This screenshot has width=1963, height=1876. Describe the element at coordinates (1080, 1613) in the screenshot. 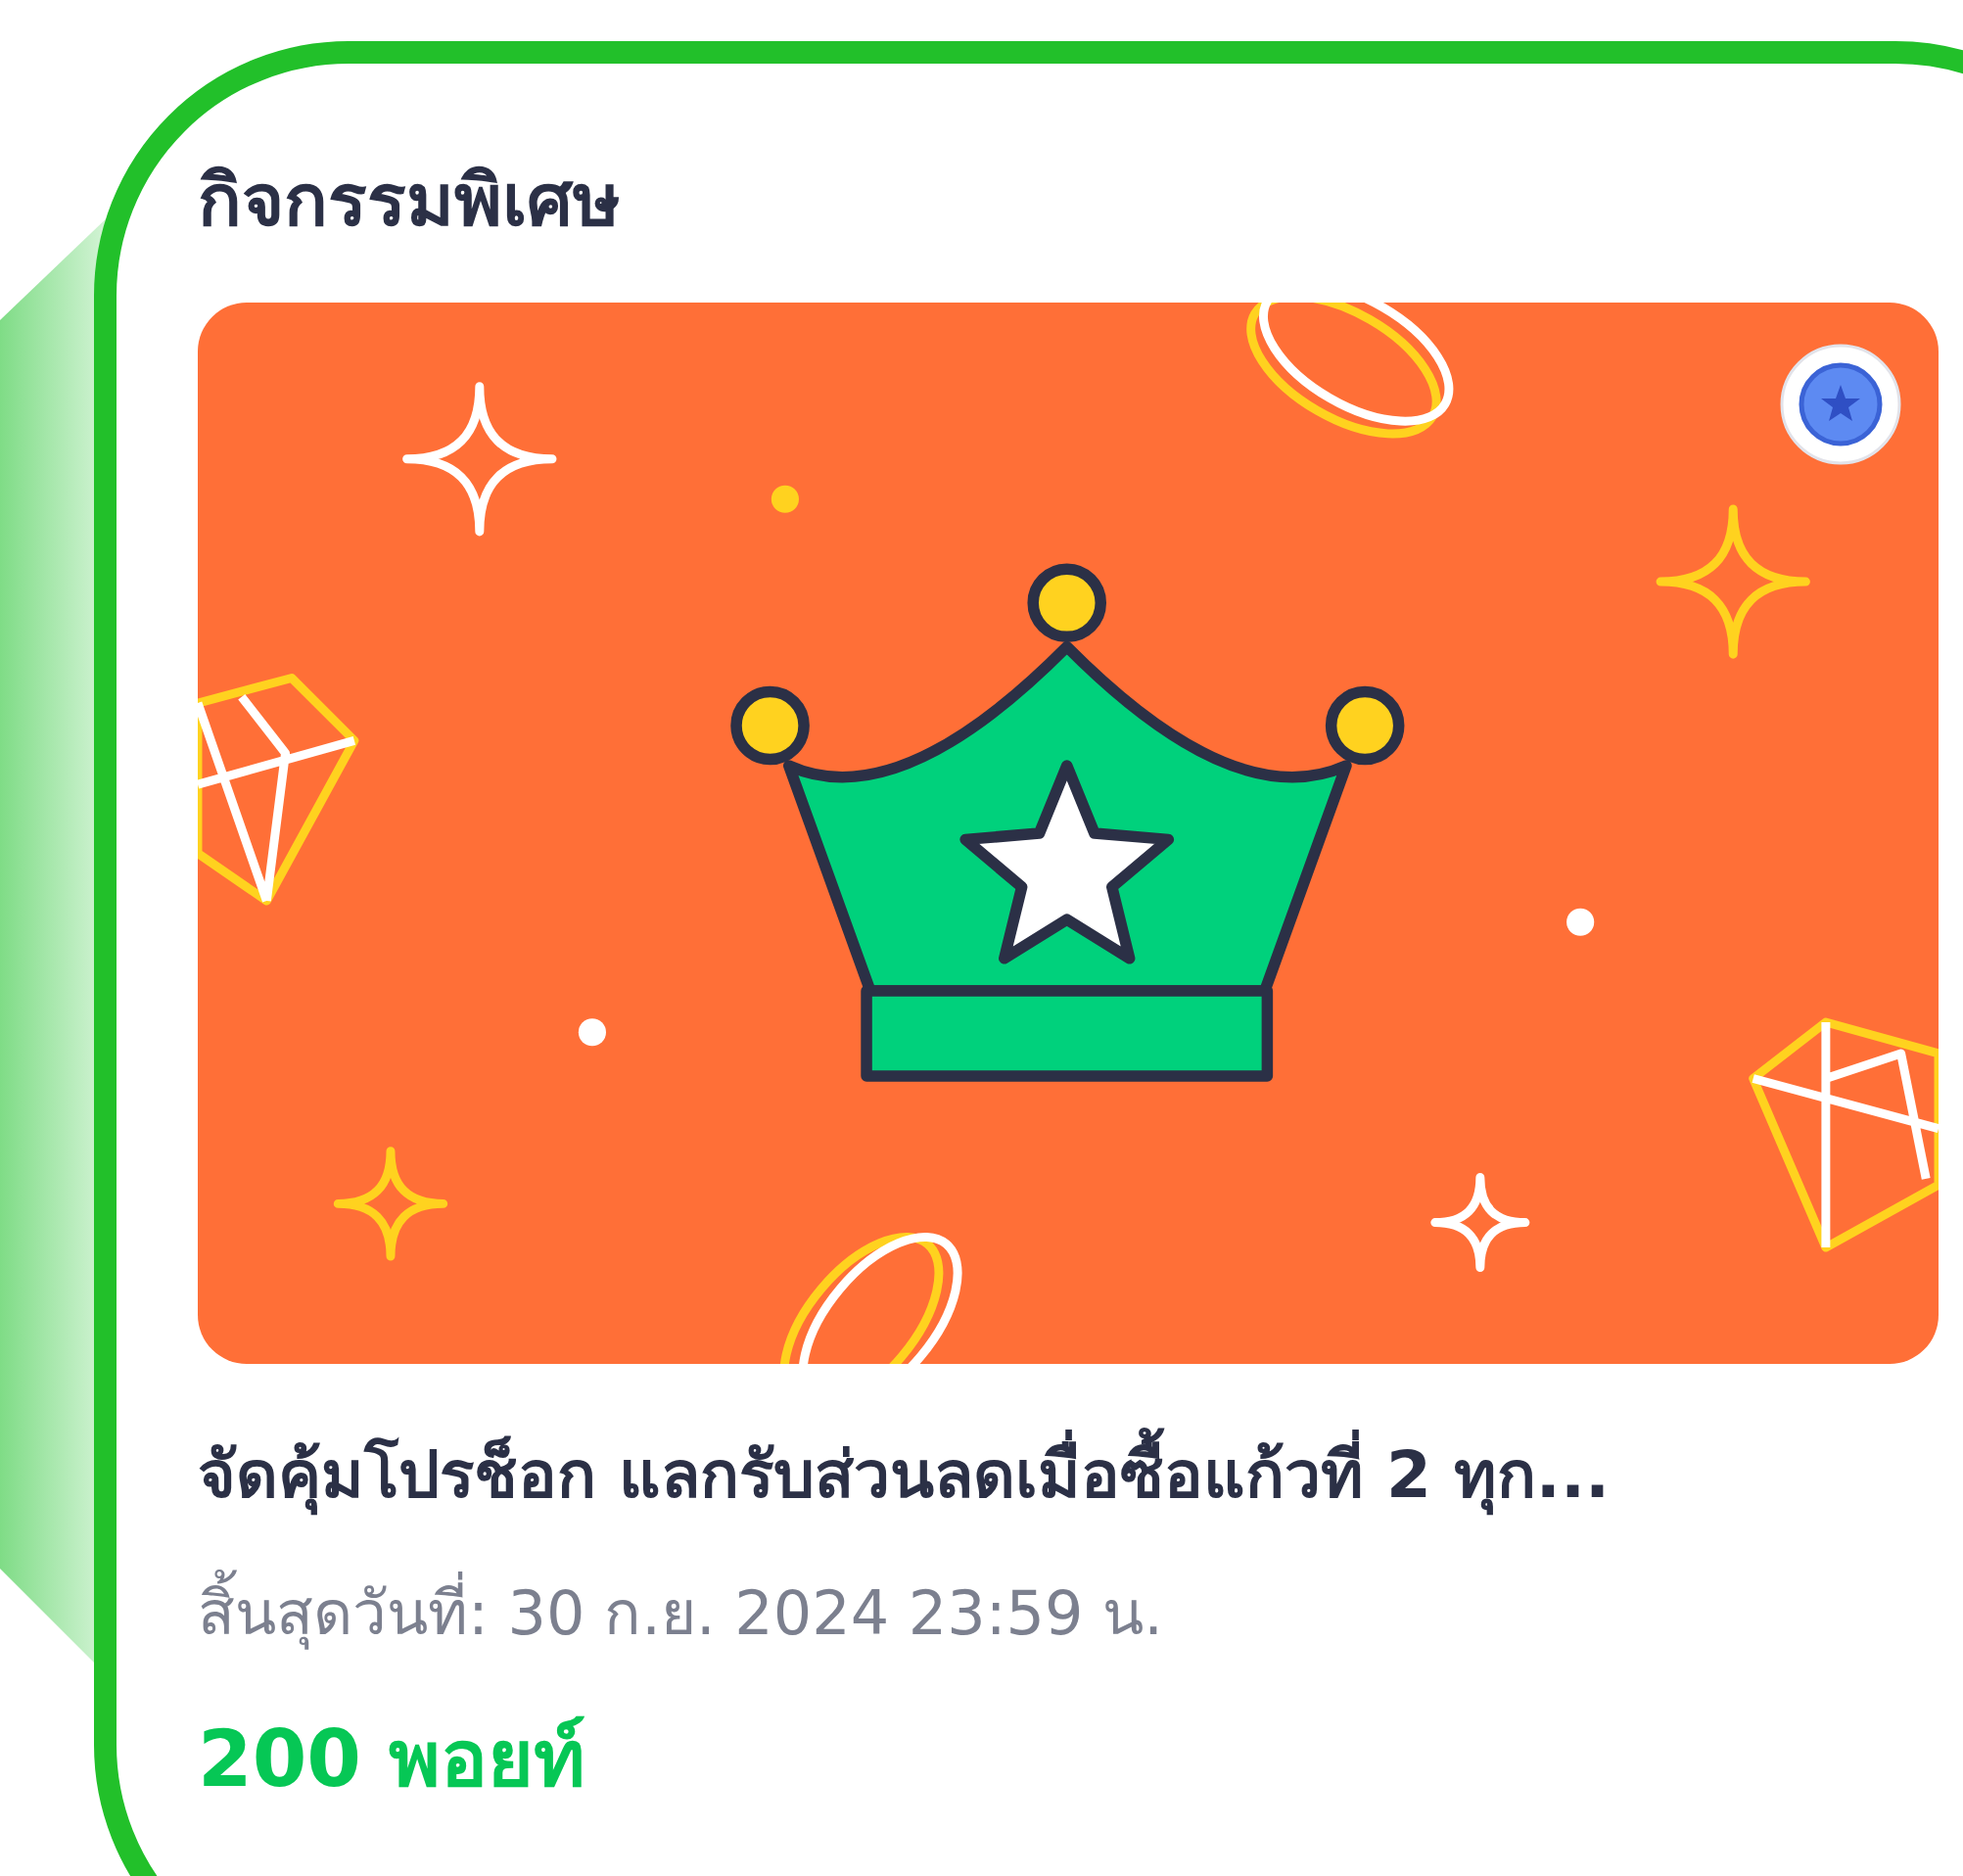

I see `expiry-date: สิ้นสุดวันที่: 30 ก.ย. 2024 23:59 น.` at that location.